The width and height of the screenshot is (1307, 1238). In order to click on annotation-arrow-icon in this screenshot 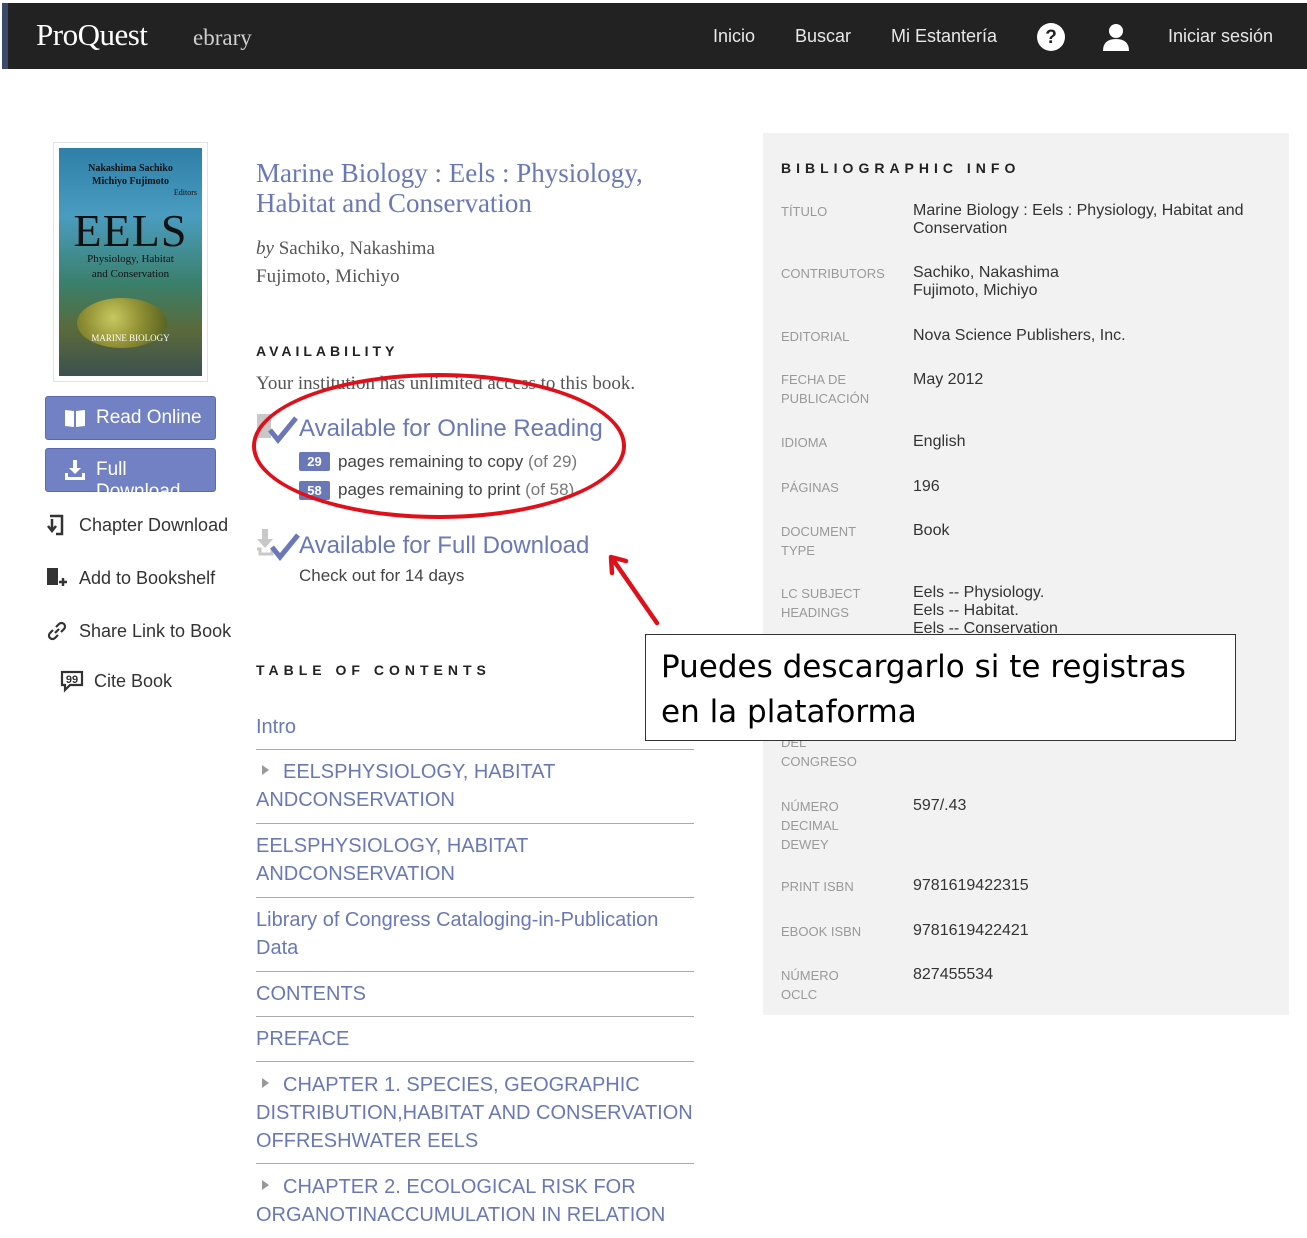, I will do `click(634, 590)`.